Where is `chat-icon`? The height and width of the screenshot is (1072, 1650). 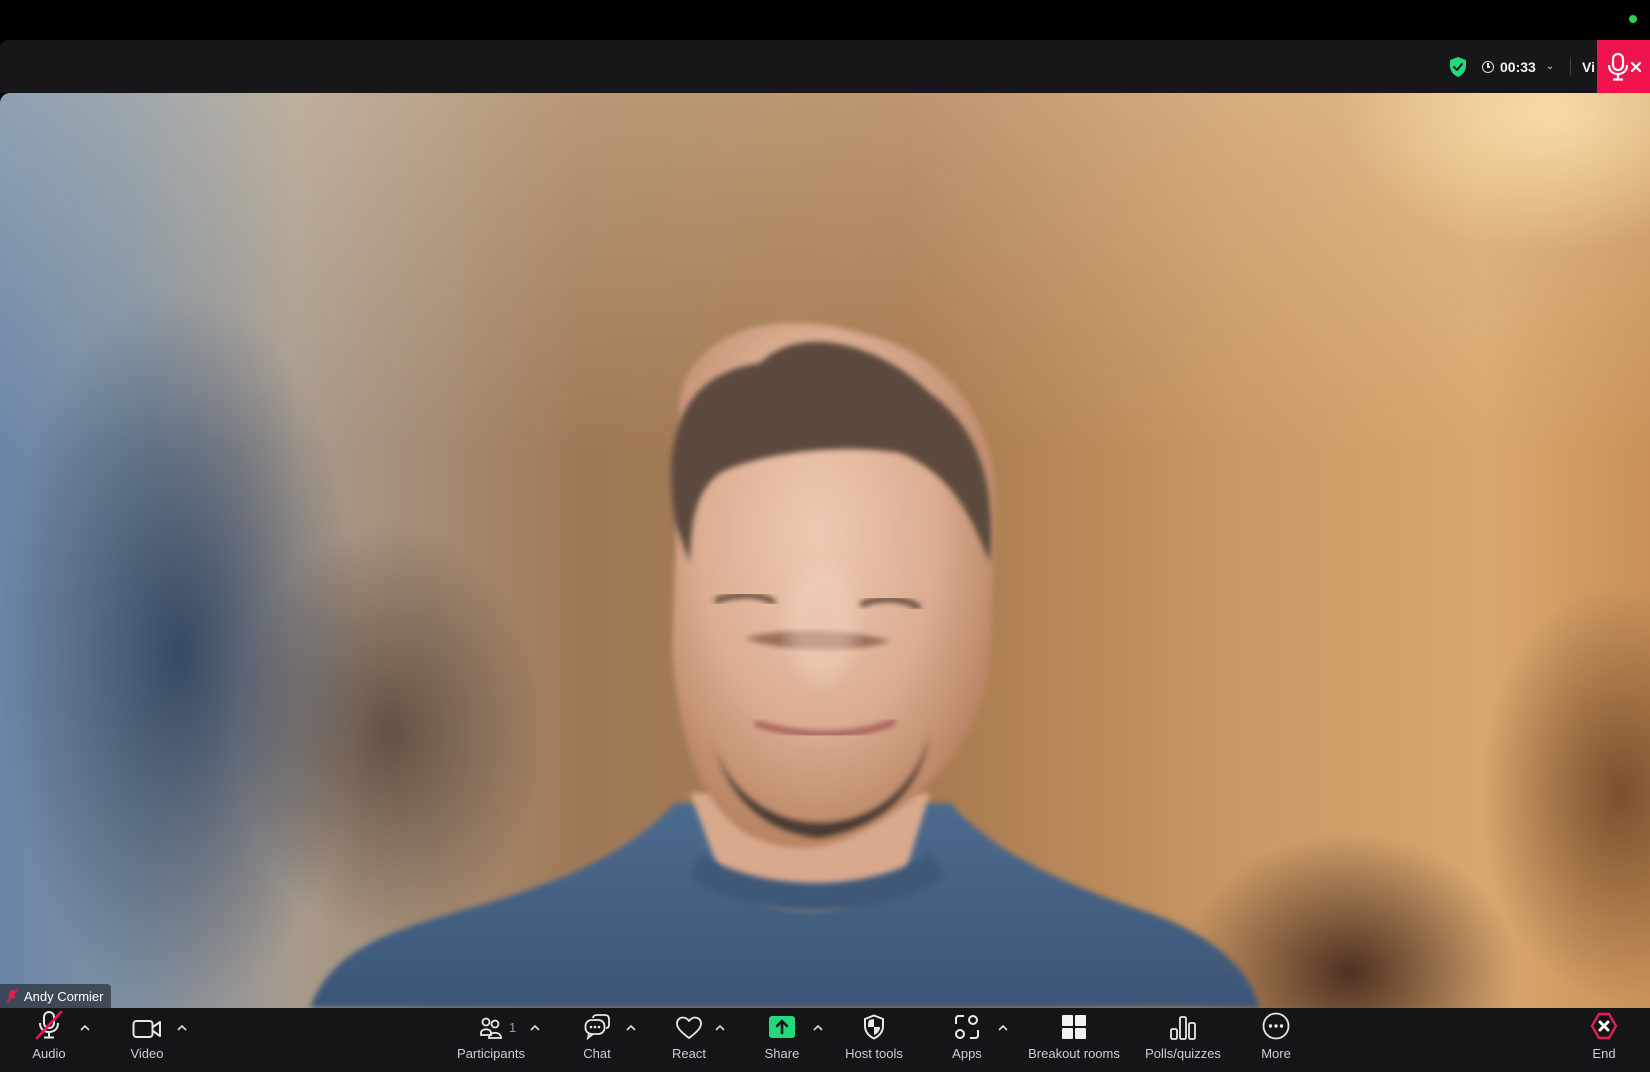
chat-icon is located at coordinates (597, 1027).